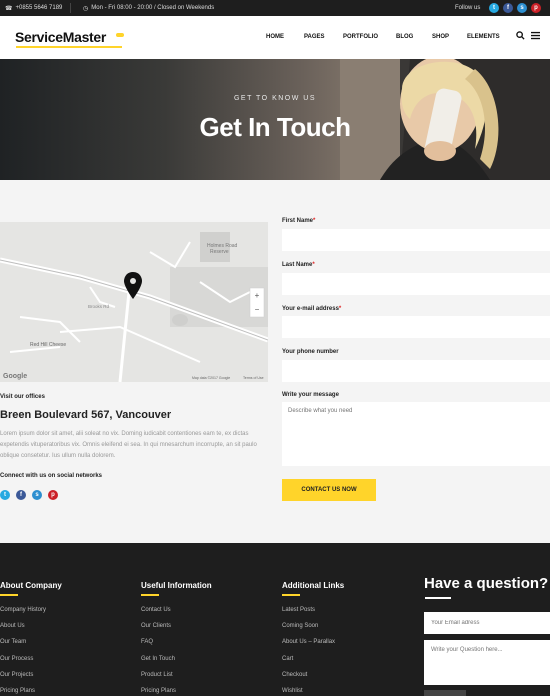  Describe the element at coordinates (416, 284) in the screenshot. I see `last-name-field` at that location.